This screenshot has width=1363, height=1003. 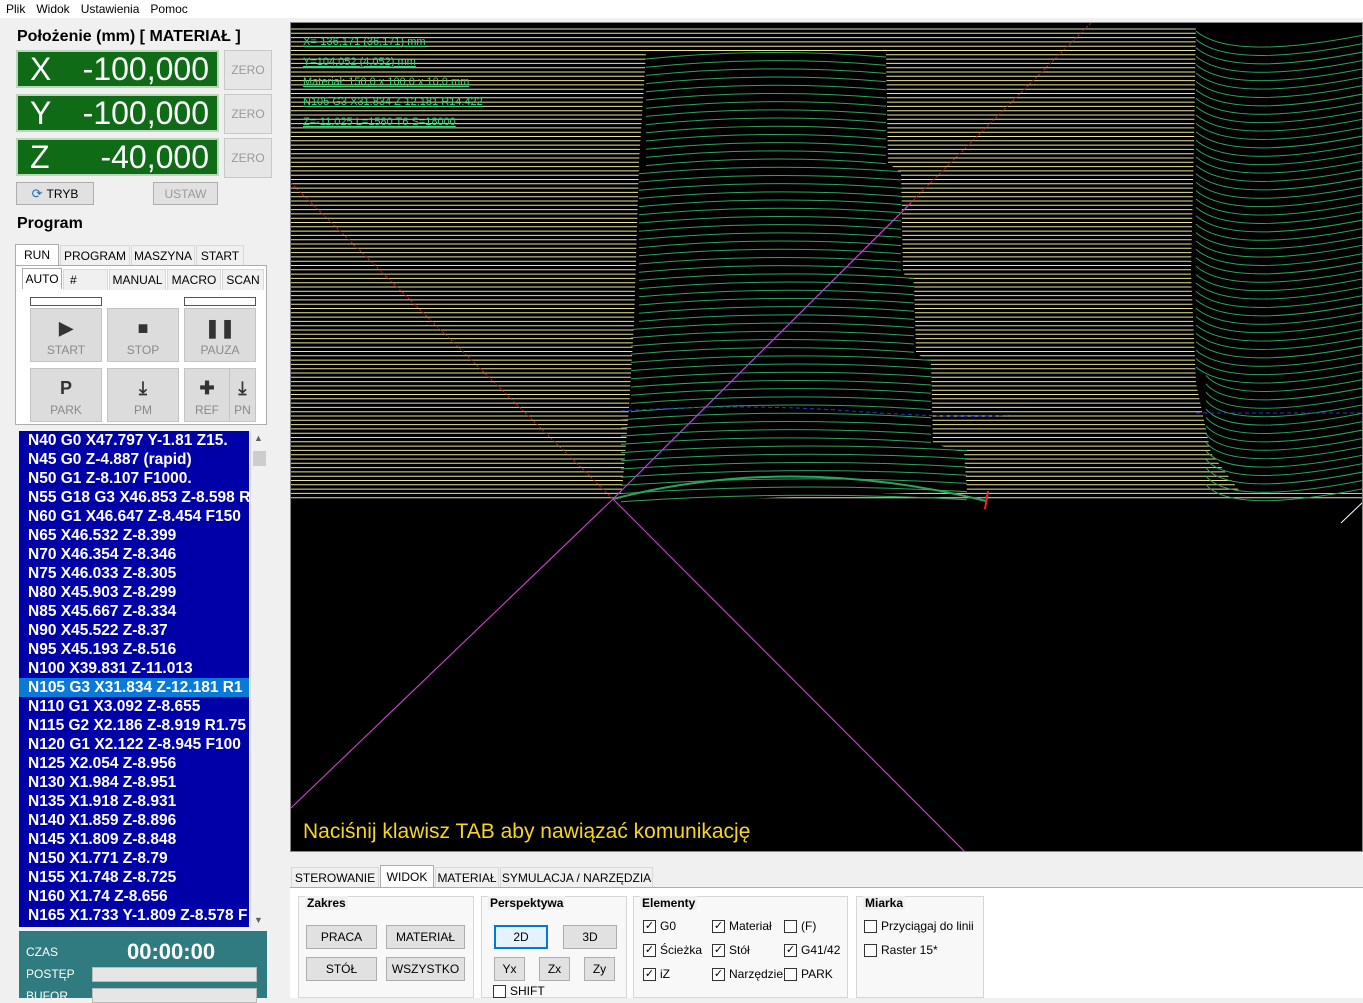 I want to click on raster-checkbox: Raster 15*, so click(x=901, y=950).